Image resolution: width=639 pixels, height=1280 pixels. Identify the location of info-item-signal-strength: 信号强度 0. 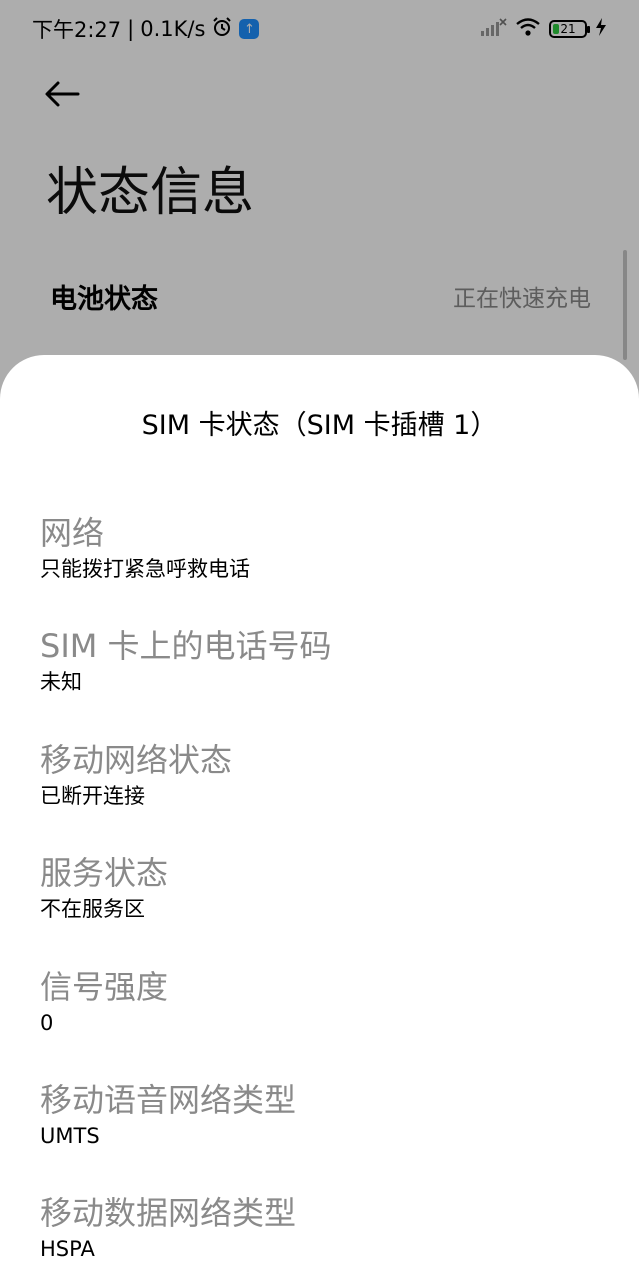
(320, 1002).